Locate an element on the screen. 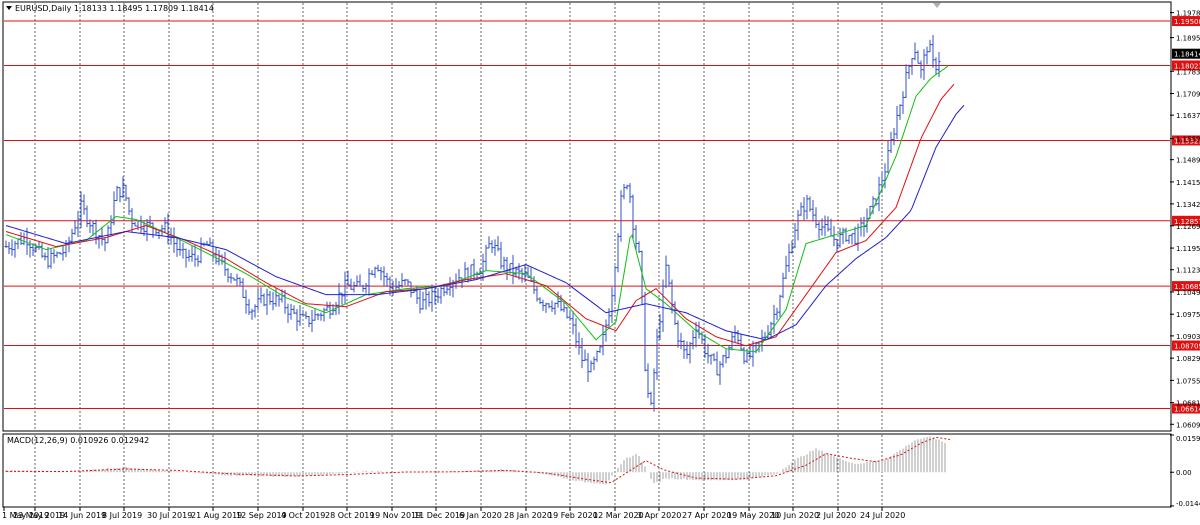 The image size is (1200, 525). y-tick-label: 1.14150 is located at coordinates (1188, 183).